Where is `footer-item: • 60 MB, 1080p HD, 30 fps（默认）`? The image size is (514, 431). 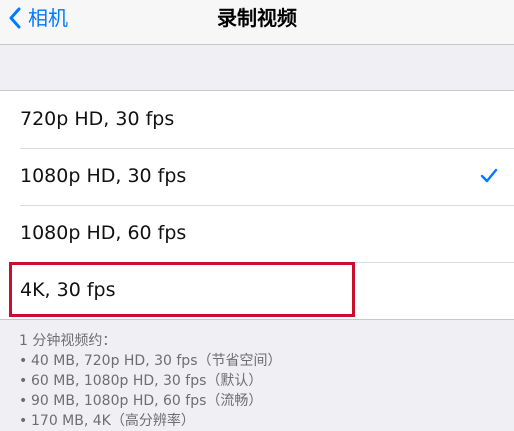
footer-item: • 60 MB, 1080p HD, 30 fps（默认） is located at coordinates (141, 381).